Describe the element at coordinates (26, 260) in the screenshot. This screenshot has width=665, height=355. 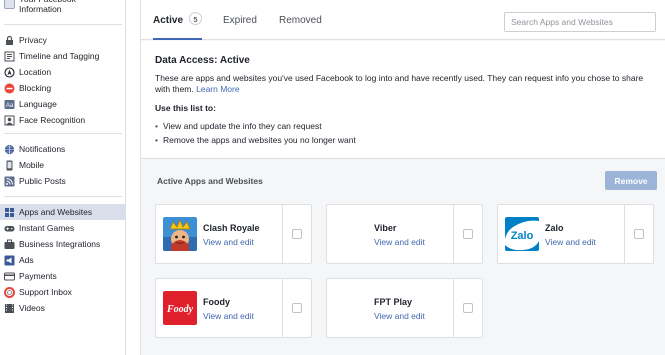
I see `sidebar-item-label: Ads` at that location.